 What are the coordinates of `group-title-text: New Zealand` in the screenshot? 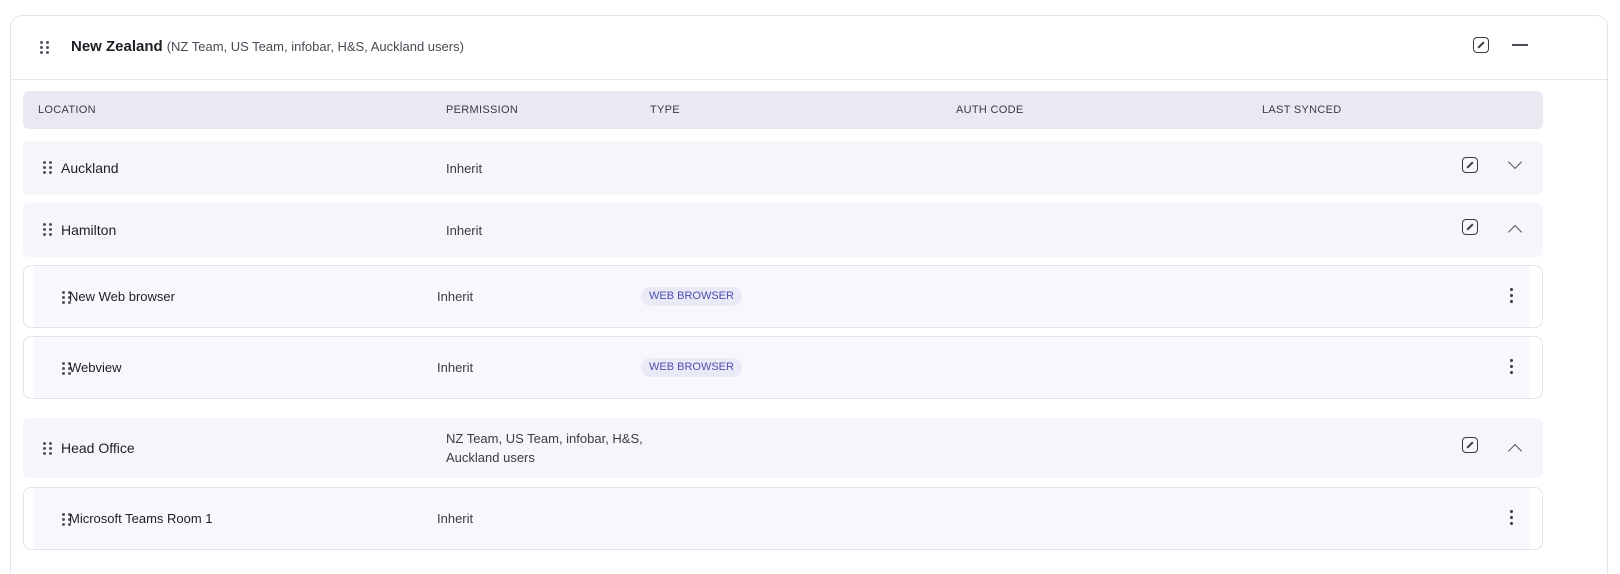 It's located at (117, 46).